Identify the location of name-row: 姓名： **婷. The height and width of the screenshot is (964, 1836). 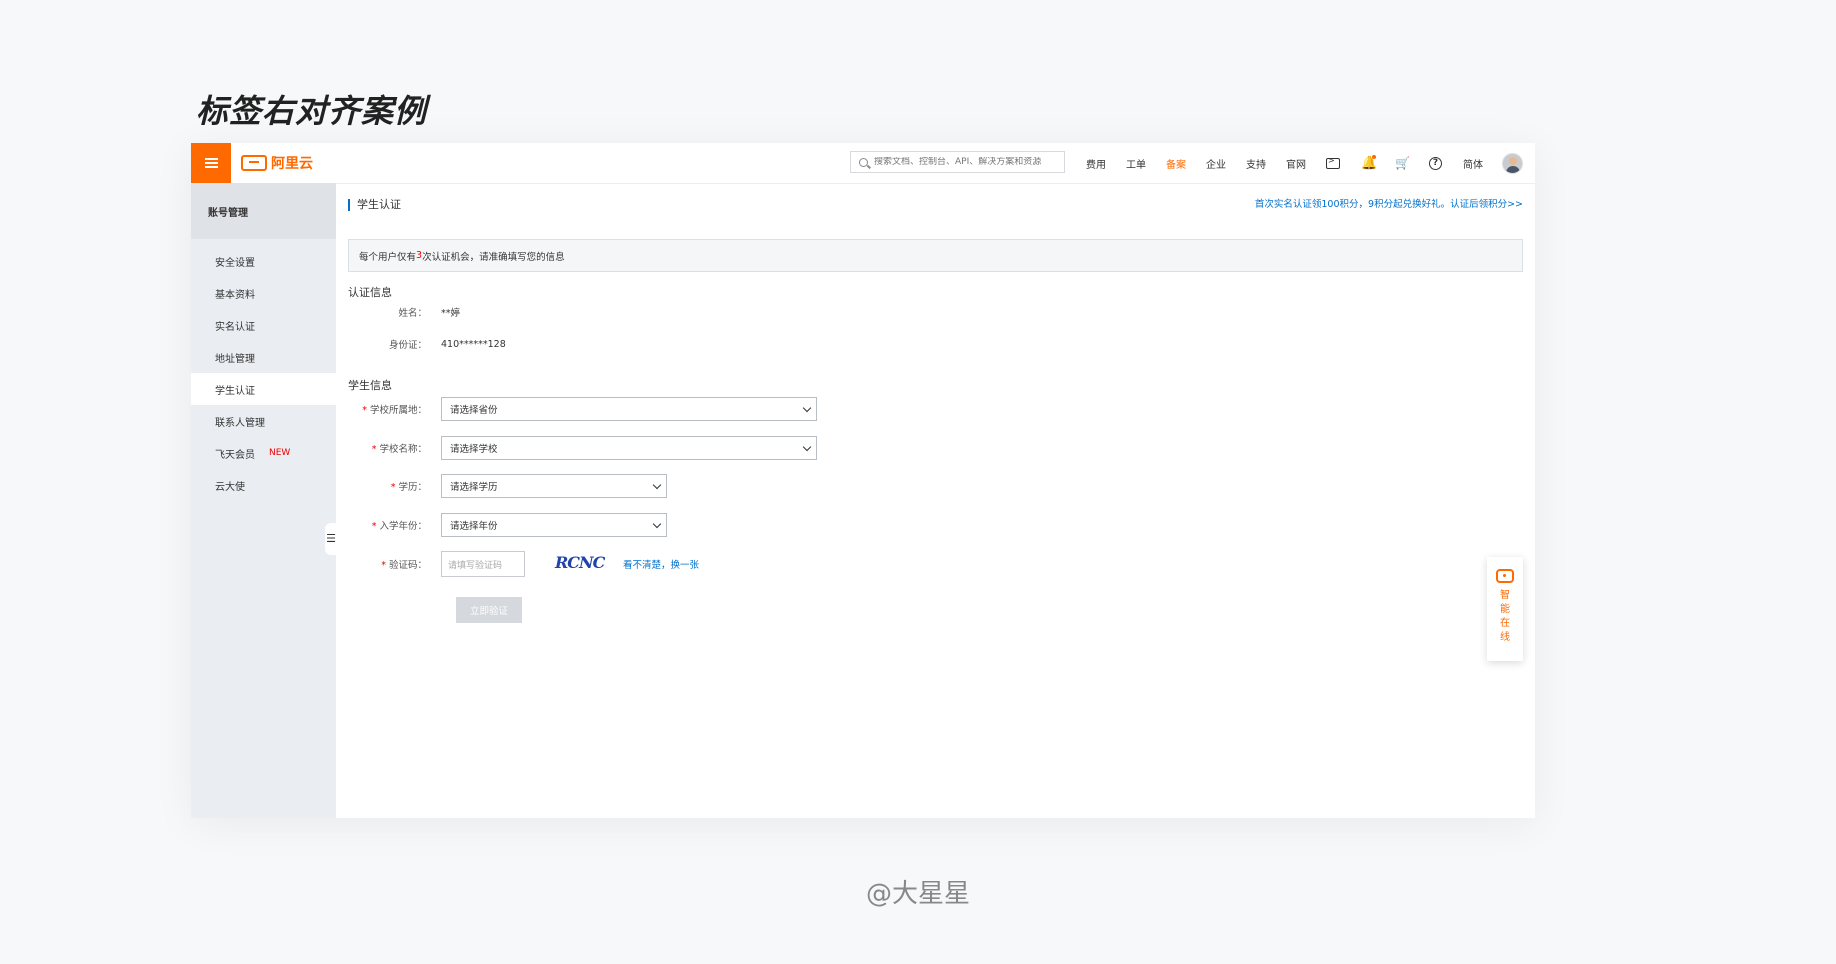
(404, 312).